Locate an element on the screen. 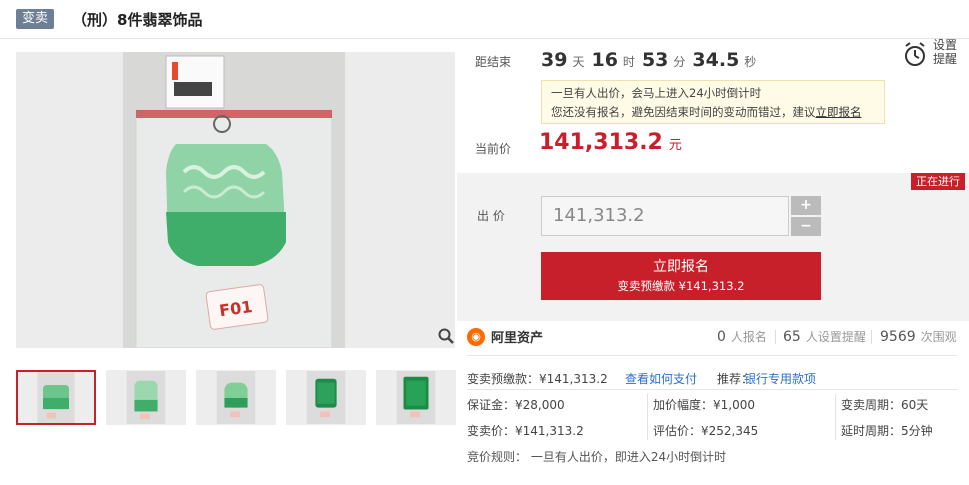  sale-price-info: 变卖价：¥141,313.2 is located at coordinates (525, 431).